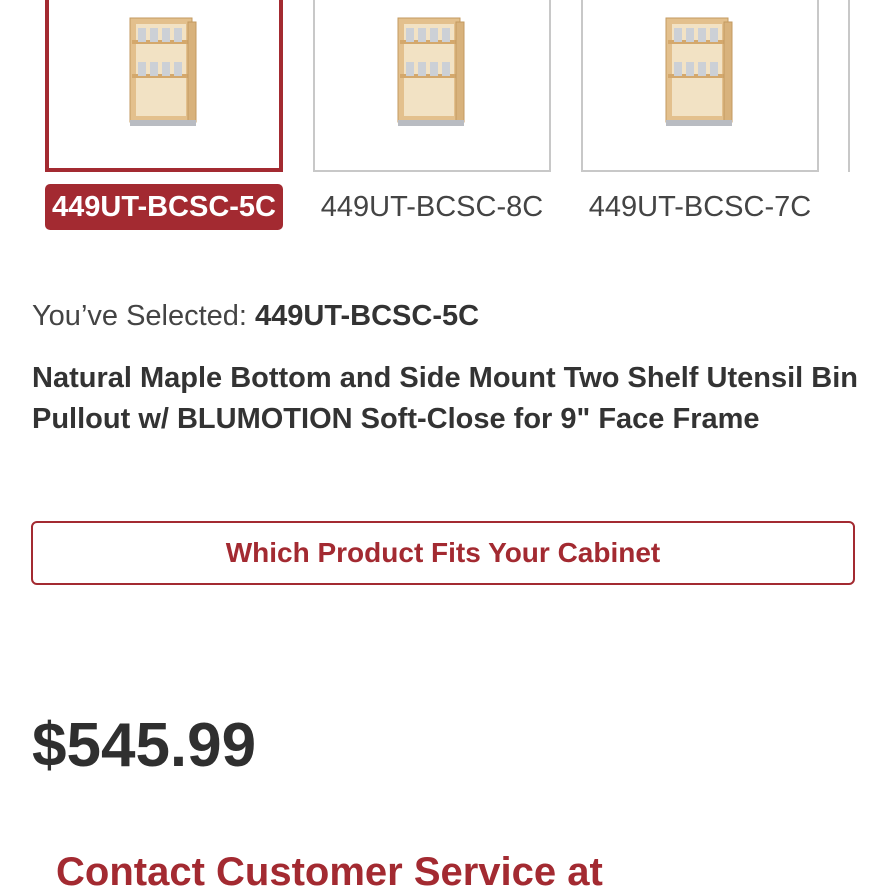  I want to click on selected-prefix: You’ve Selected:, so click(144, 316).